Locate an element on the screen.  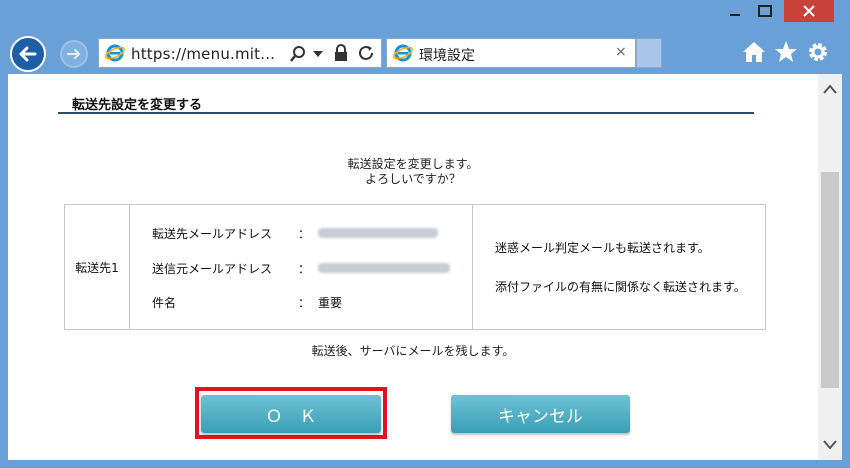
minimize-button is located at coordinates (735, 11).